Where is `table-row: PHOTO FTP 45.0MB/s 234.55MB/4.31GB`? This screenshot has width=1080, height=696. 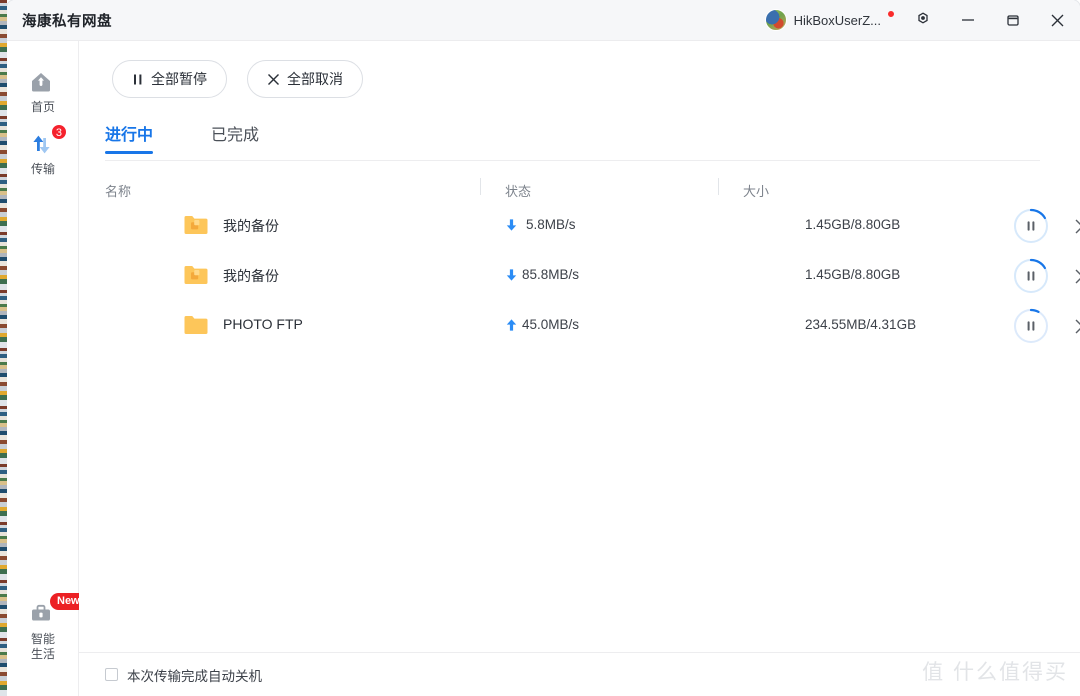 table-row: PHOTO FTP 45.0MB/s 234.55MB/4.31GB is located at coordinates (592, 326).